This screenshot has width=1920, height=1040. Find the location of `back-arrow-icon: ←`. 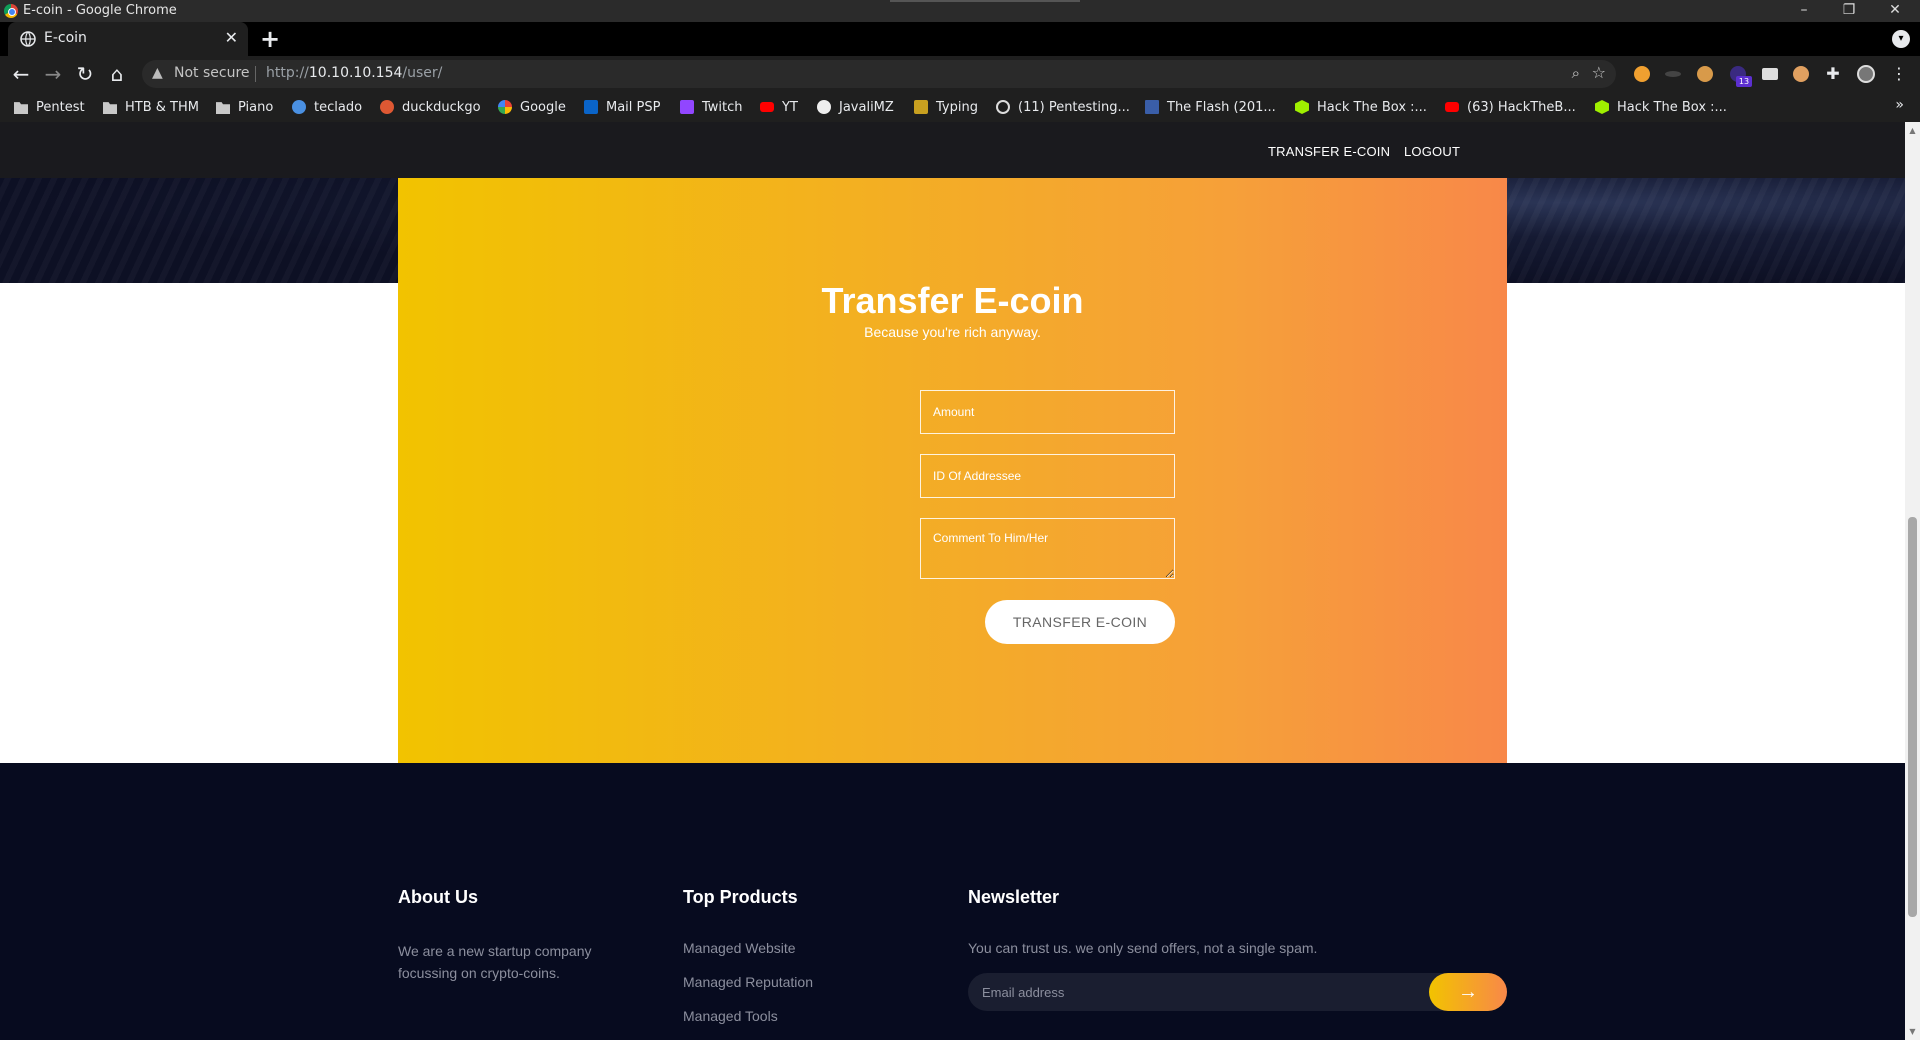

back-arrow-icon: ← is located at coordinates (21, 74).